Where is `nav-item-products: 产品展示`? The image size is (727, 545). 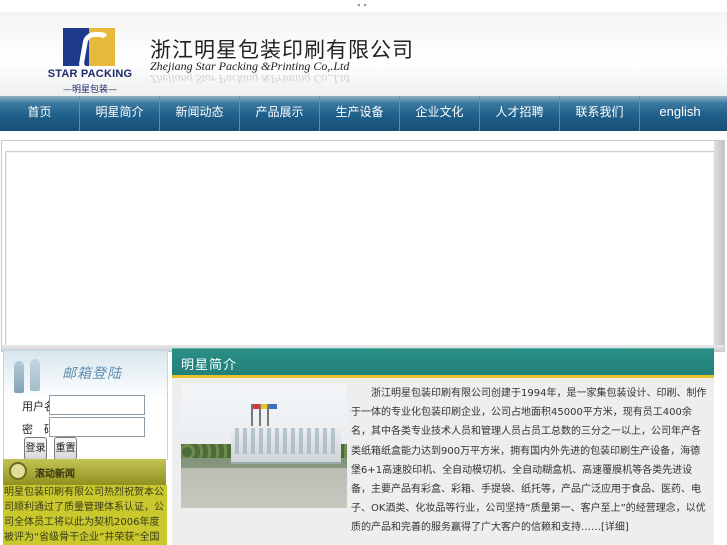
nav-item-products: 产品展示 is located at coordinates (280, 113).